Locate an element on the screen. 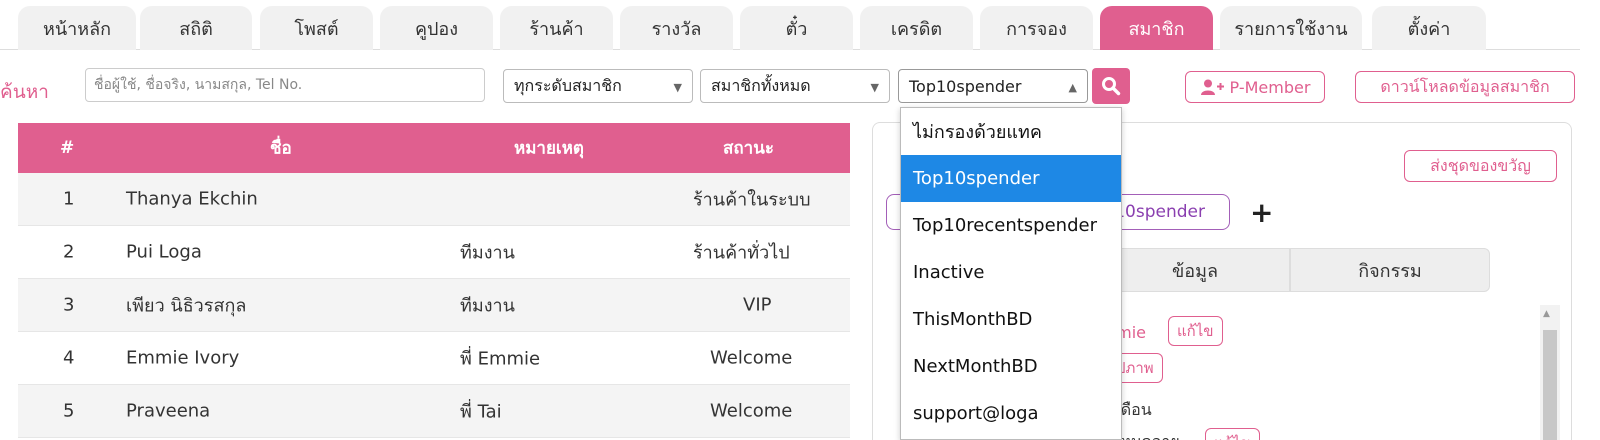 This screenshot has height=440, width=1600. p-member-button: P-Member is located at coordinates (1255, 87).